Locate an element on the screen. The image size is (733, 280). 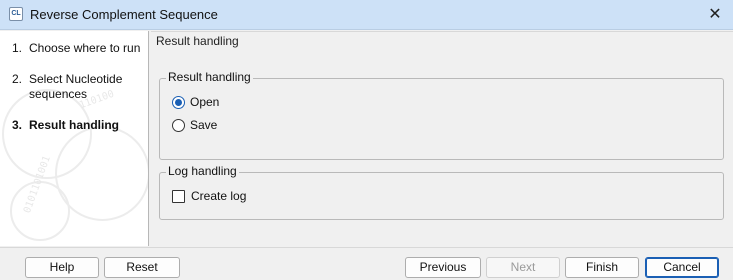
previous-button: Previous is located at coordinates (443, 267).